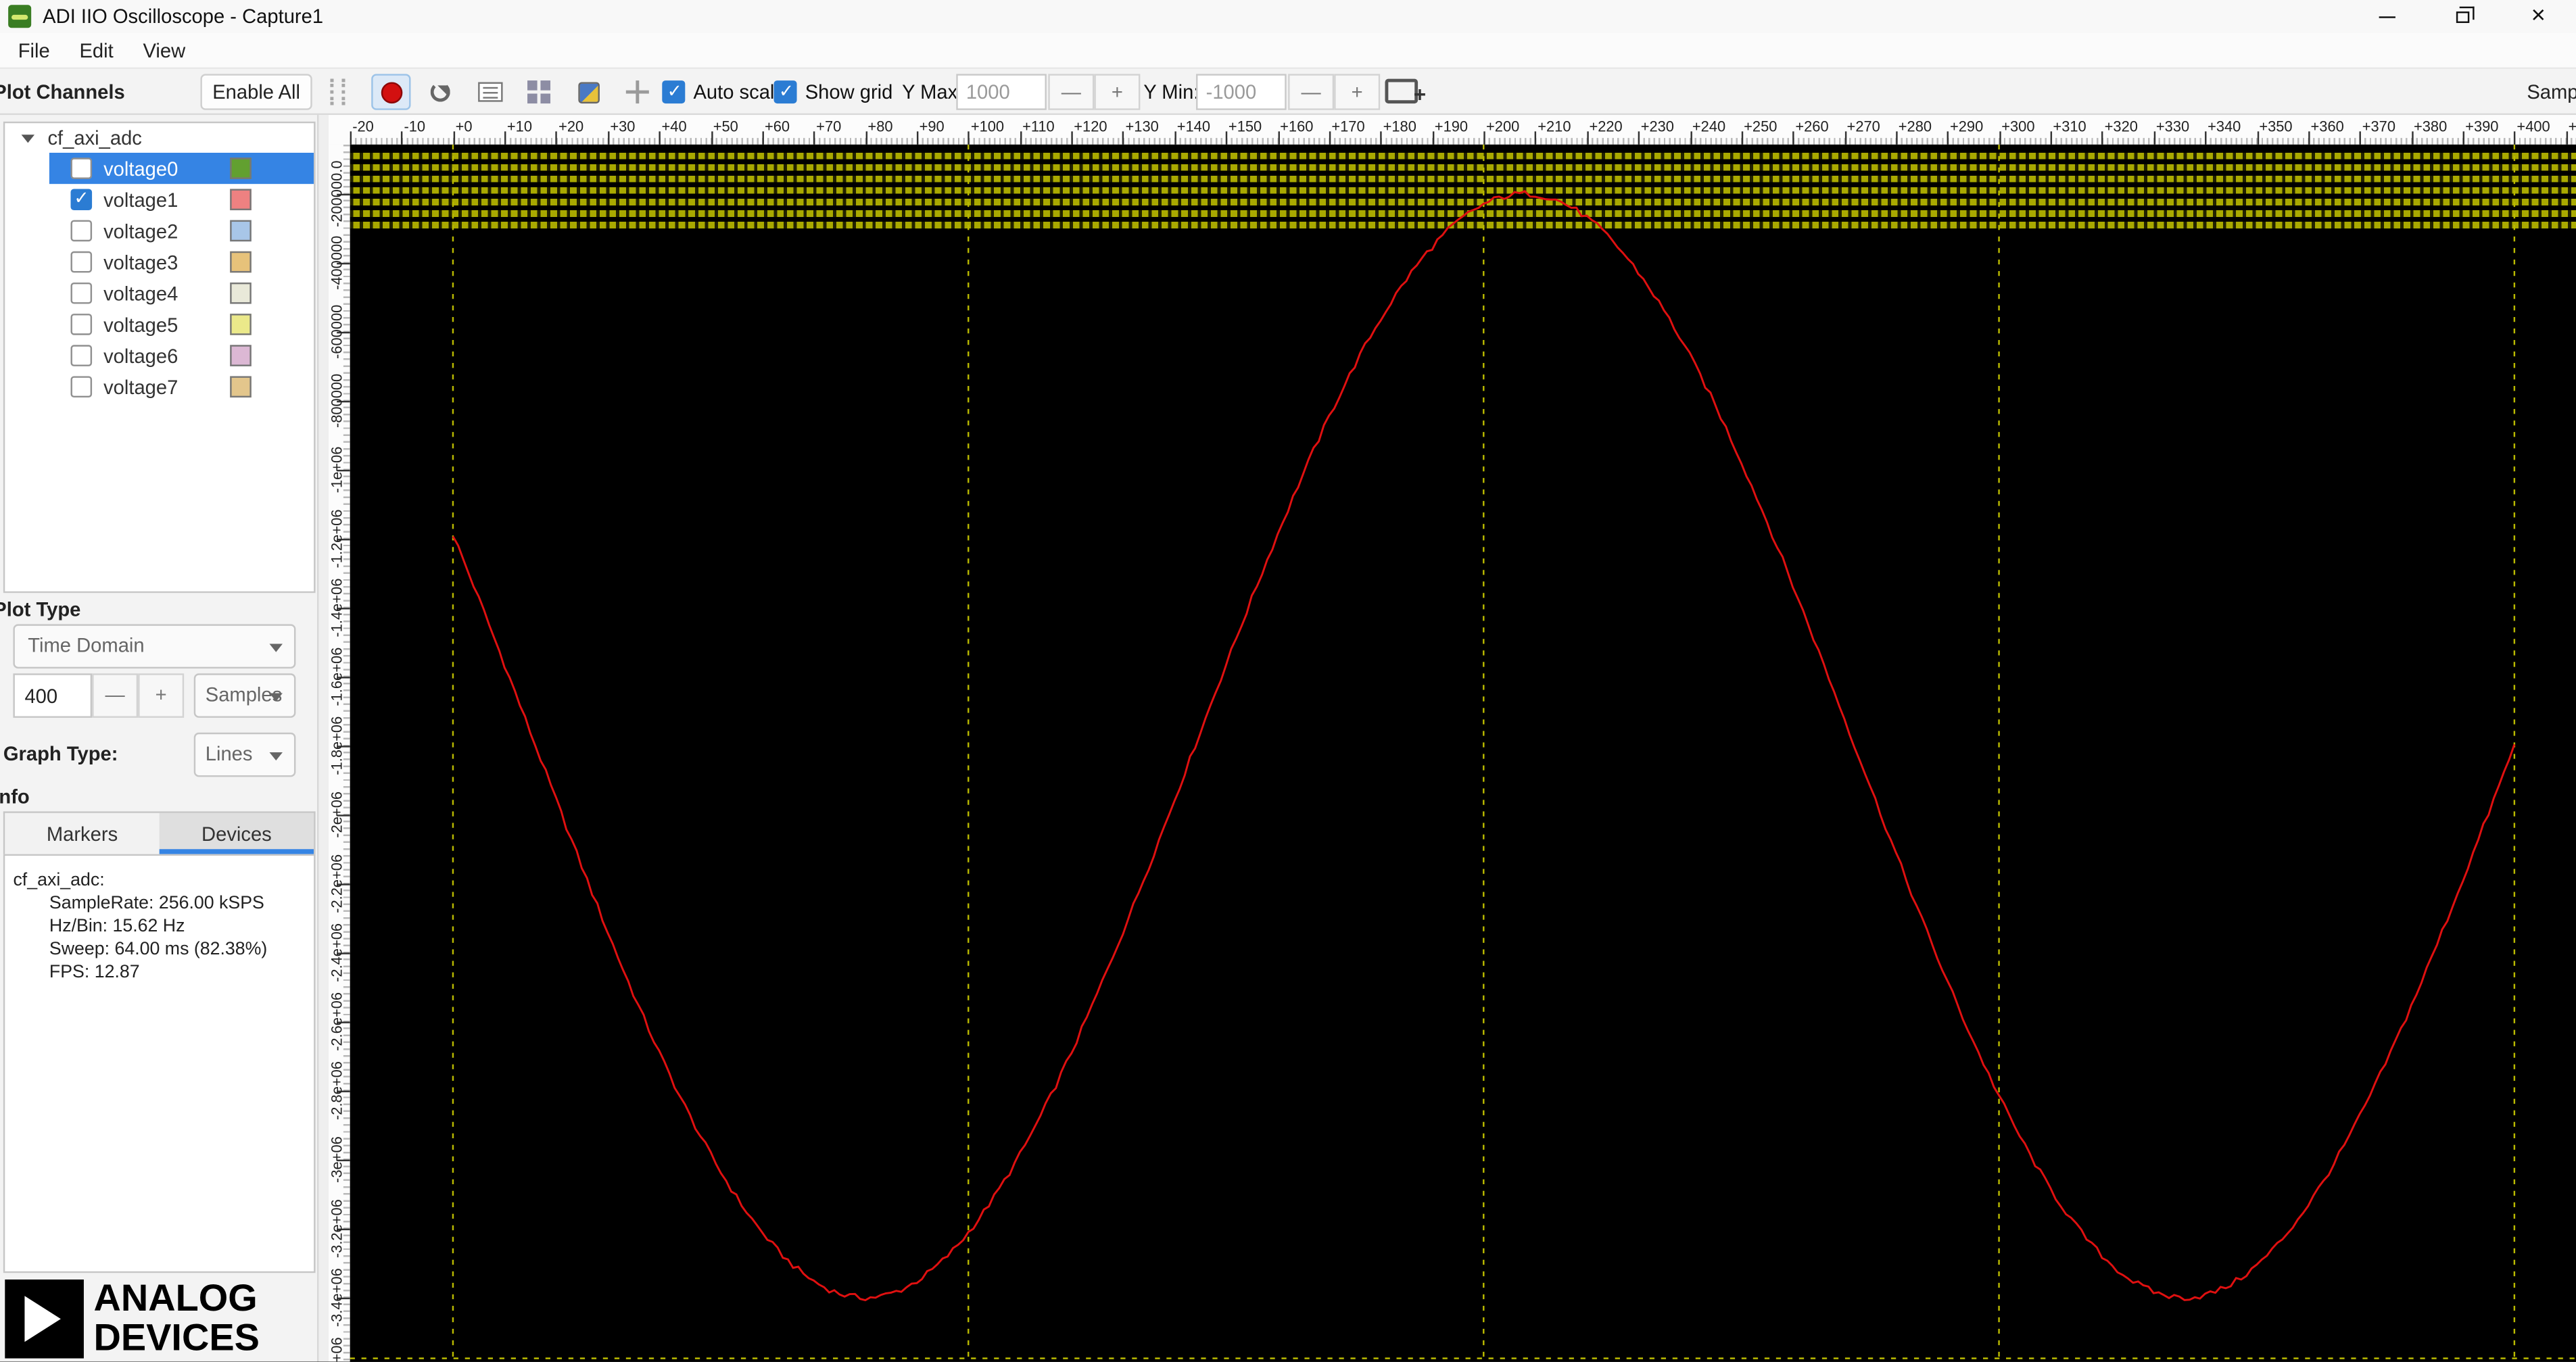 Image resolution: width=2576 pixels, height=1362 pixels. I want to click on close-button, so click(2538, 16).